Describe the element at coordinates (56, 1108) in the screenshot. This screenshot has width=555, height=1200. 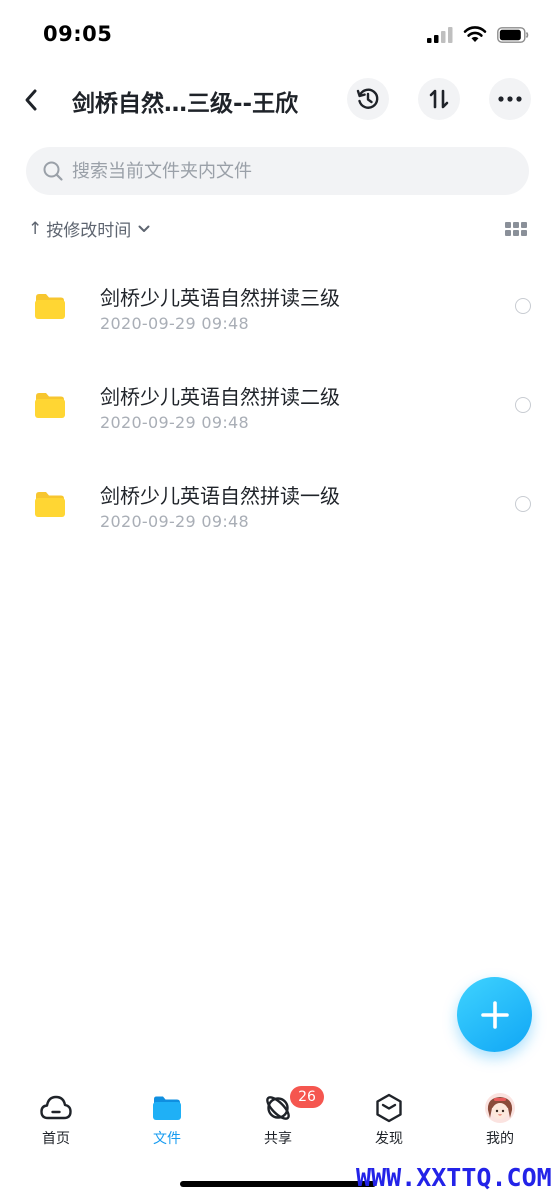
I see `cloud-icon` at that location.